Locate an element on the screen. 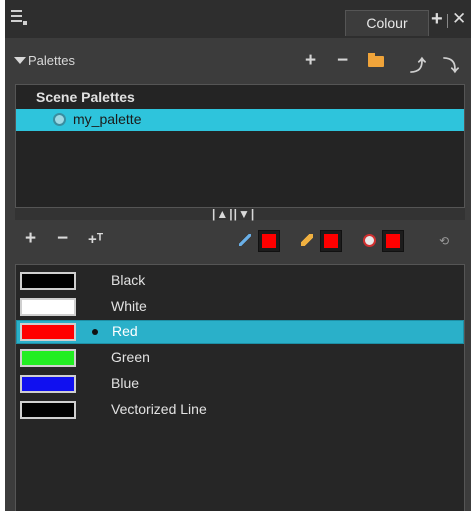  divider is located at coordinates (447, 21).